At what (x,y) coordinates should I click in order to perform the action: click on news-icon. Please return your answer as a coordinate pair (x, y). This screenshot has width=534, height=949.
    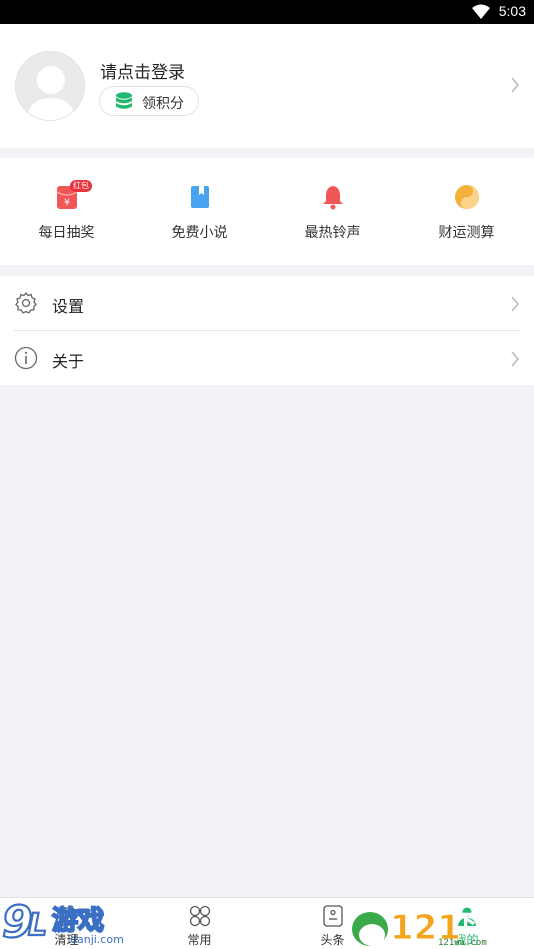
    Looking at the image, I should click on (333, 916).